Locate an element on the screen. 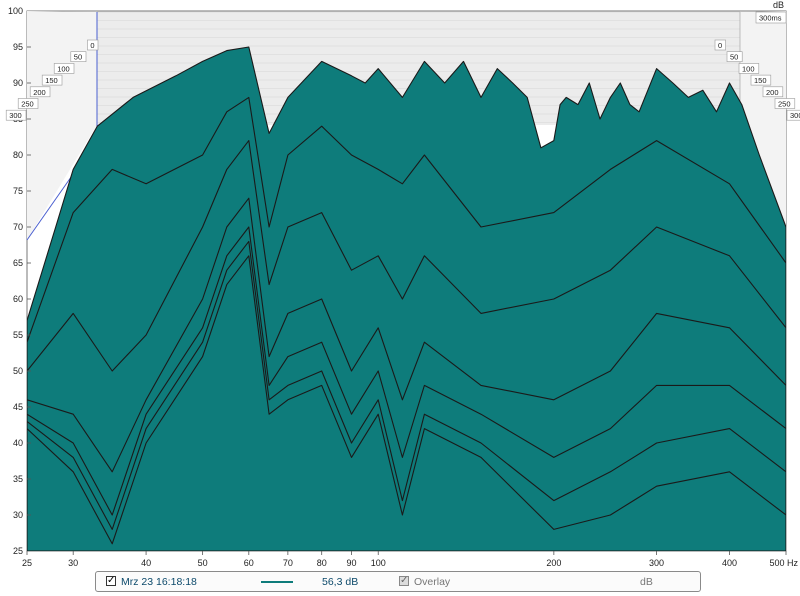 The image size is (800, 596). y-axis-unit-label: dB is located at coordinates (778, 5).